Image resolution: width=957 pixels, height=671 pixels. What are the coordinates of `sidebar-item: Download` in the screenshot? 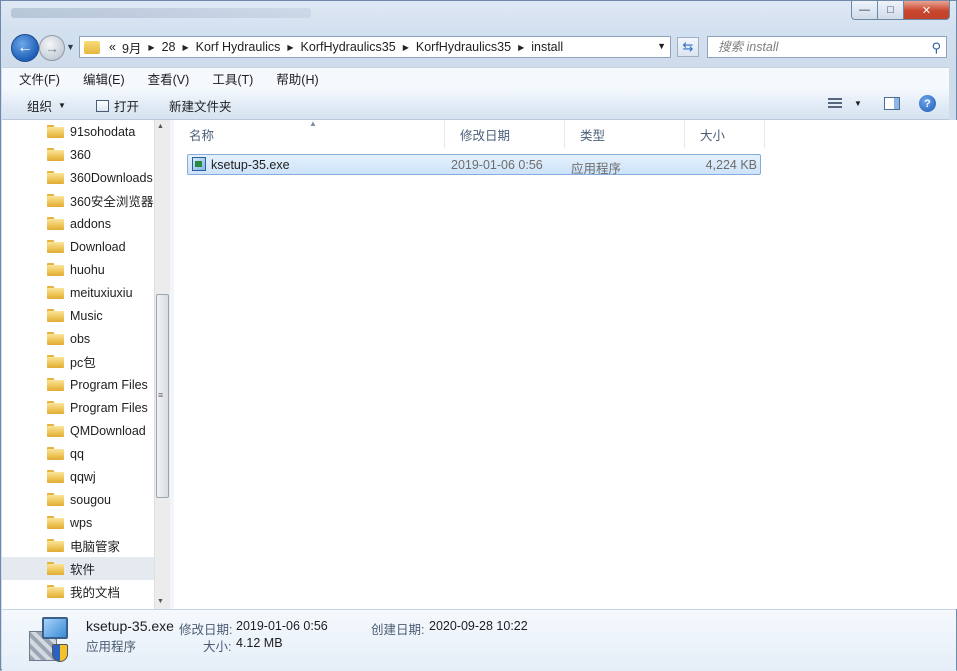 It's located at (78, 246).